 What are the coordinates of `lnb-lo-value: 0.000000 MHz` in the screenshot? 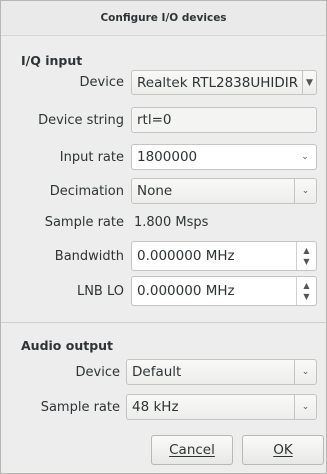 It's located at (186, 291).